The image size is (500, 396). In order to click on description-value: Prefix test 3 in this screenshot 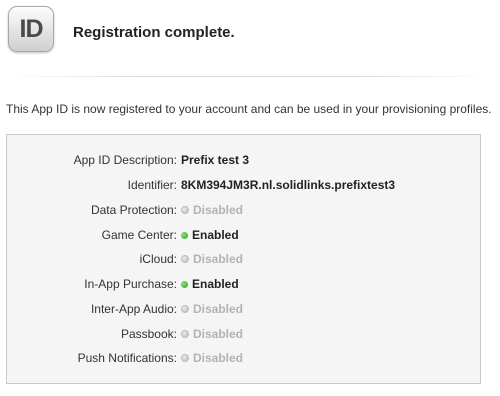, I will do `click(215, 160)`.